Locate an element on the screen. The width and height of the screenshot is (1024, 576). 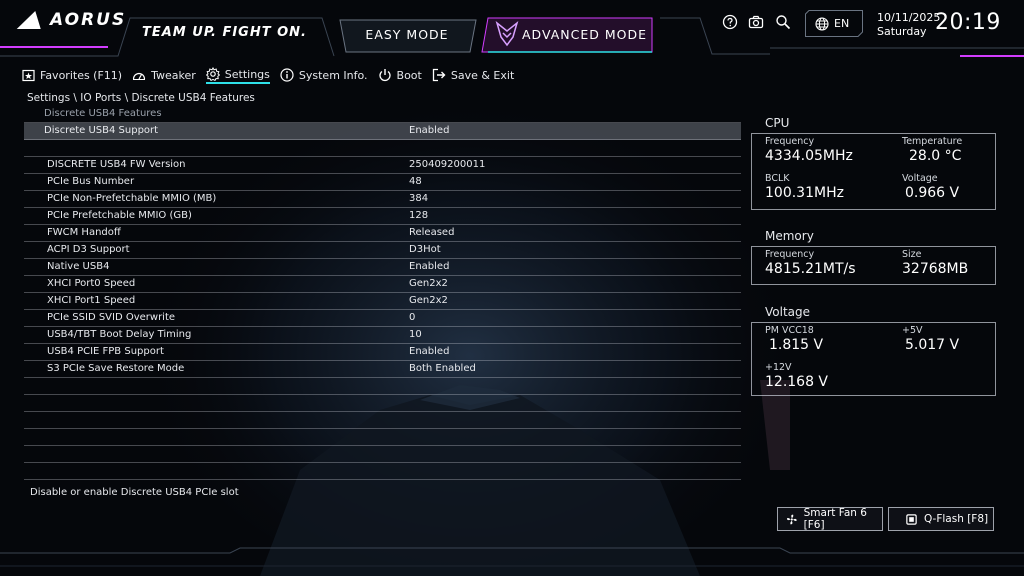
setting-label: S3 PCIe Save Restore Mode is located at coordinates (116, 368).